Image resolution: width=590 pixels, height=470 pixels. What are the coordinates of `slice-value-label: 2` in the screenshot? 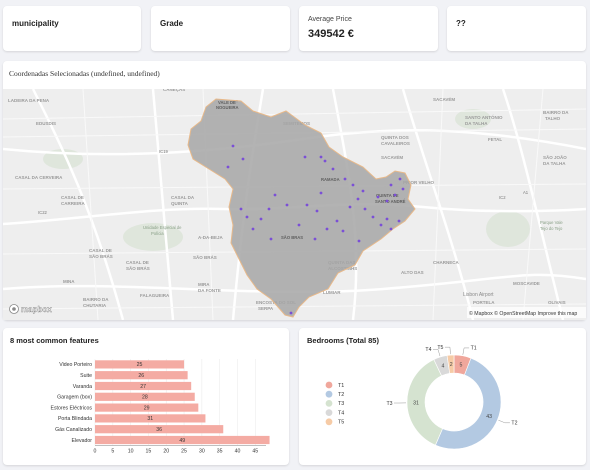 It's located at (451, 365).